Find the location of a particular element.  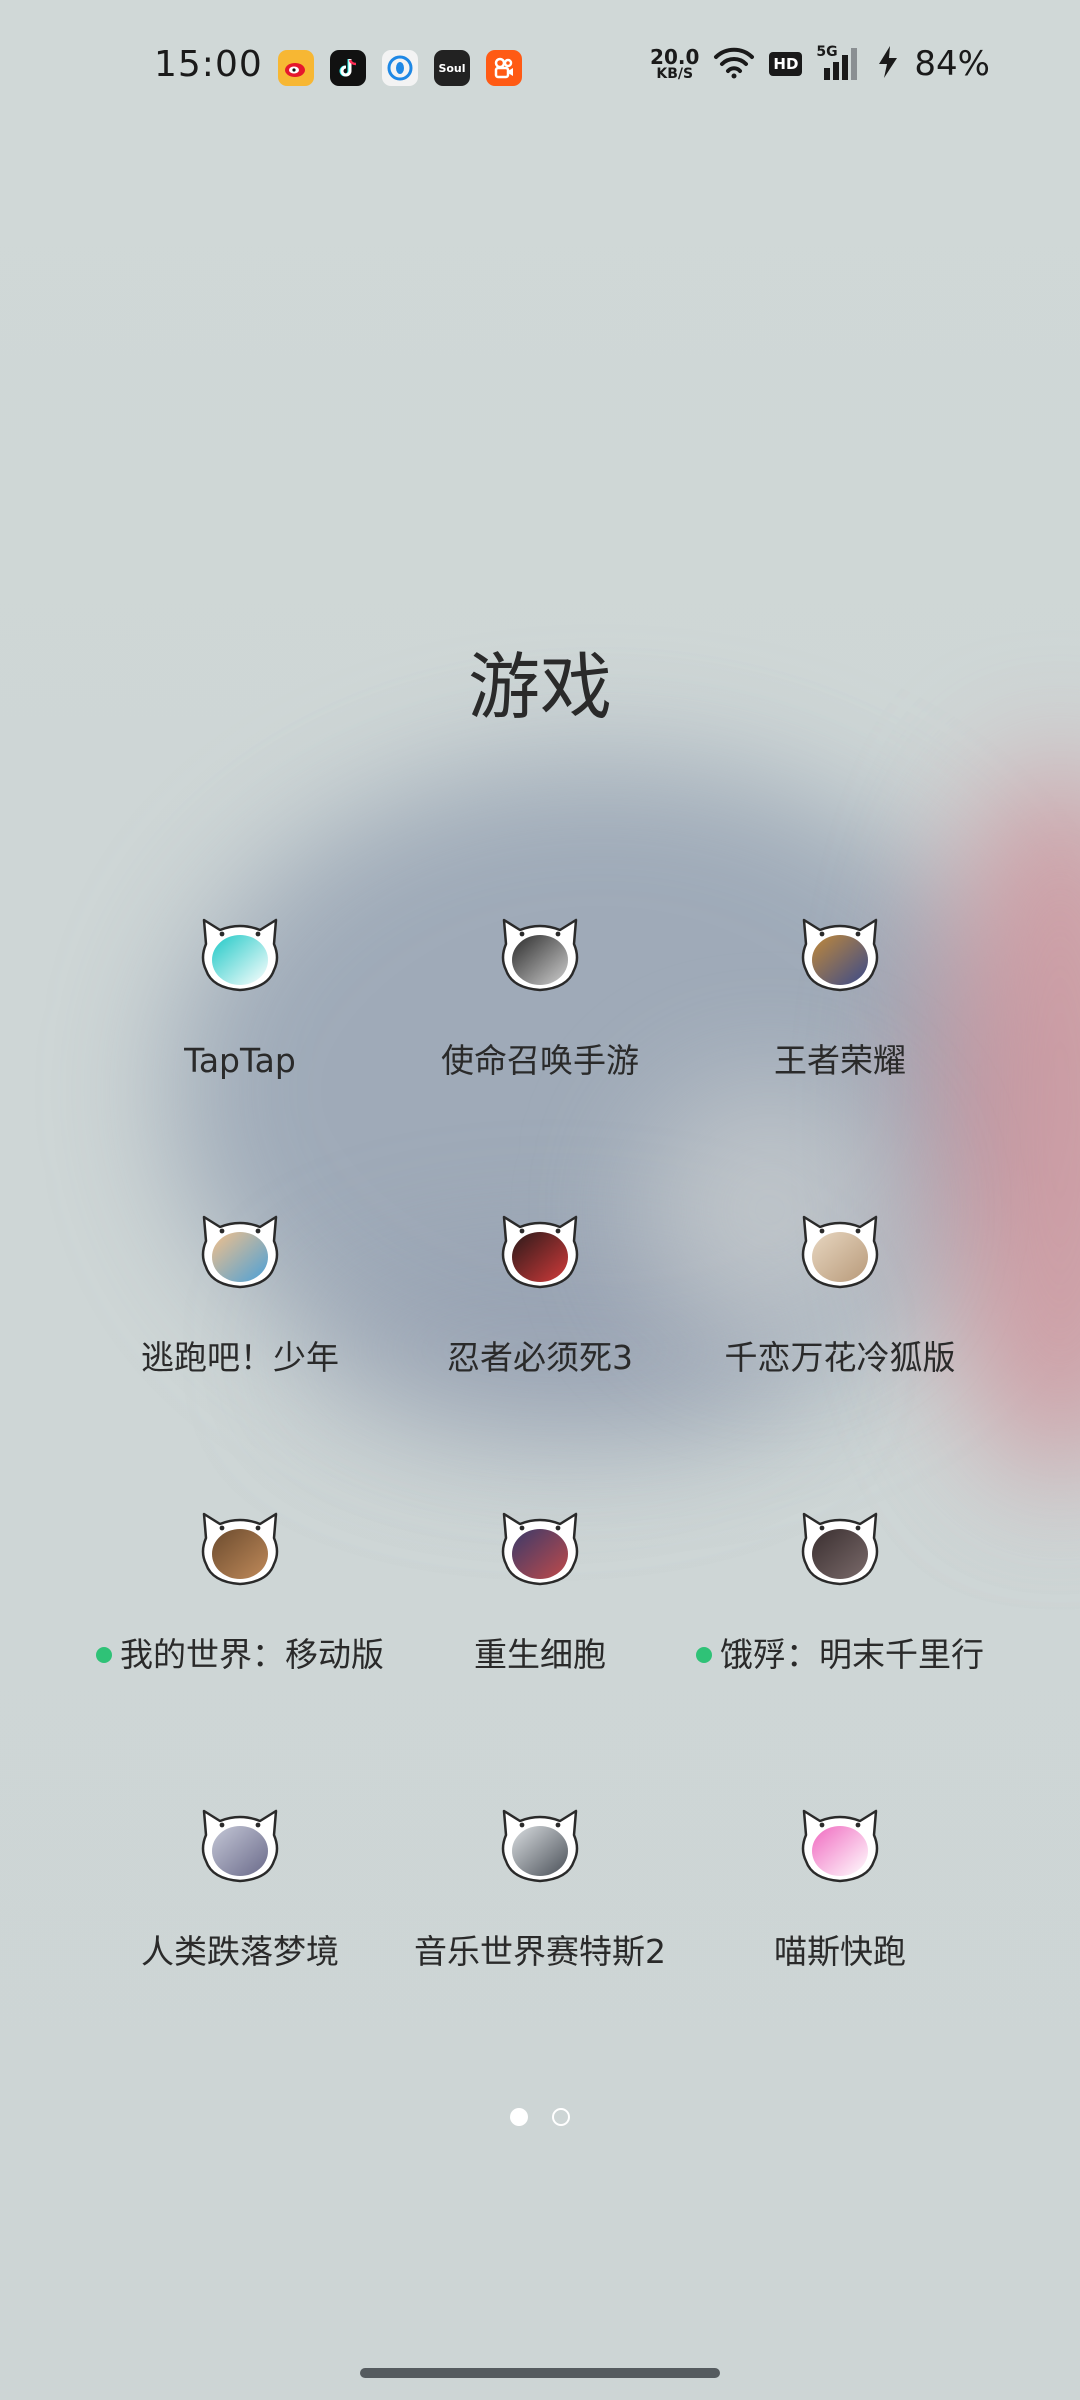

taptap-icon is located at coordinates (240, 952).